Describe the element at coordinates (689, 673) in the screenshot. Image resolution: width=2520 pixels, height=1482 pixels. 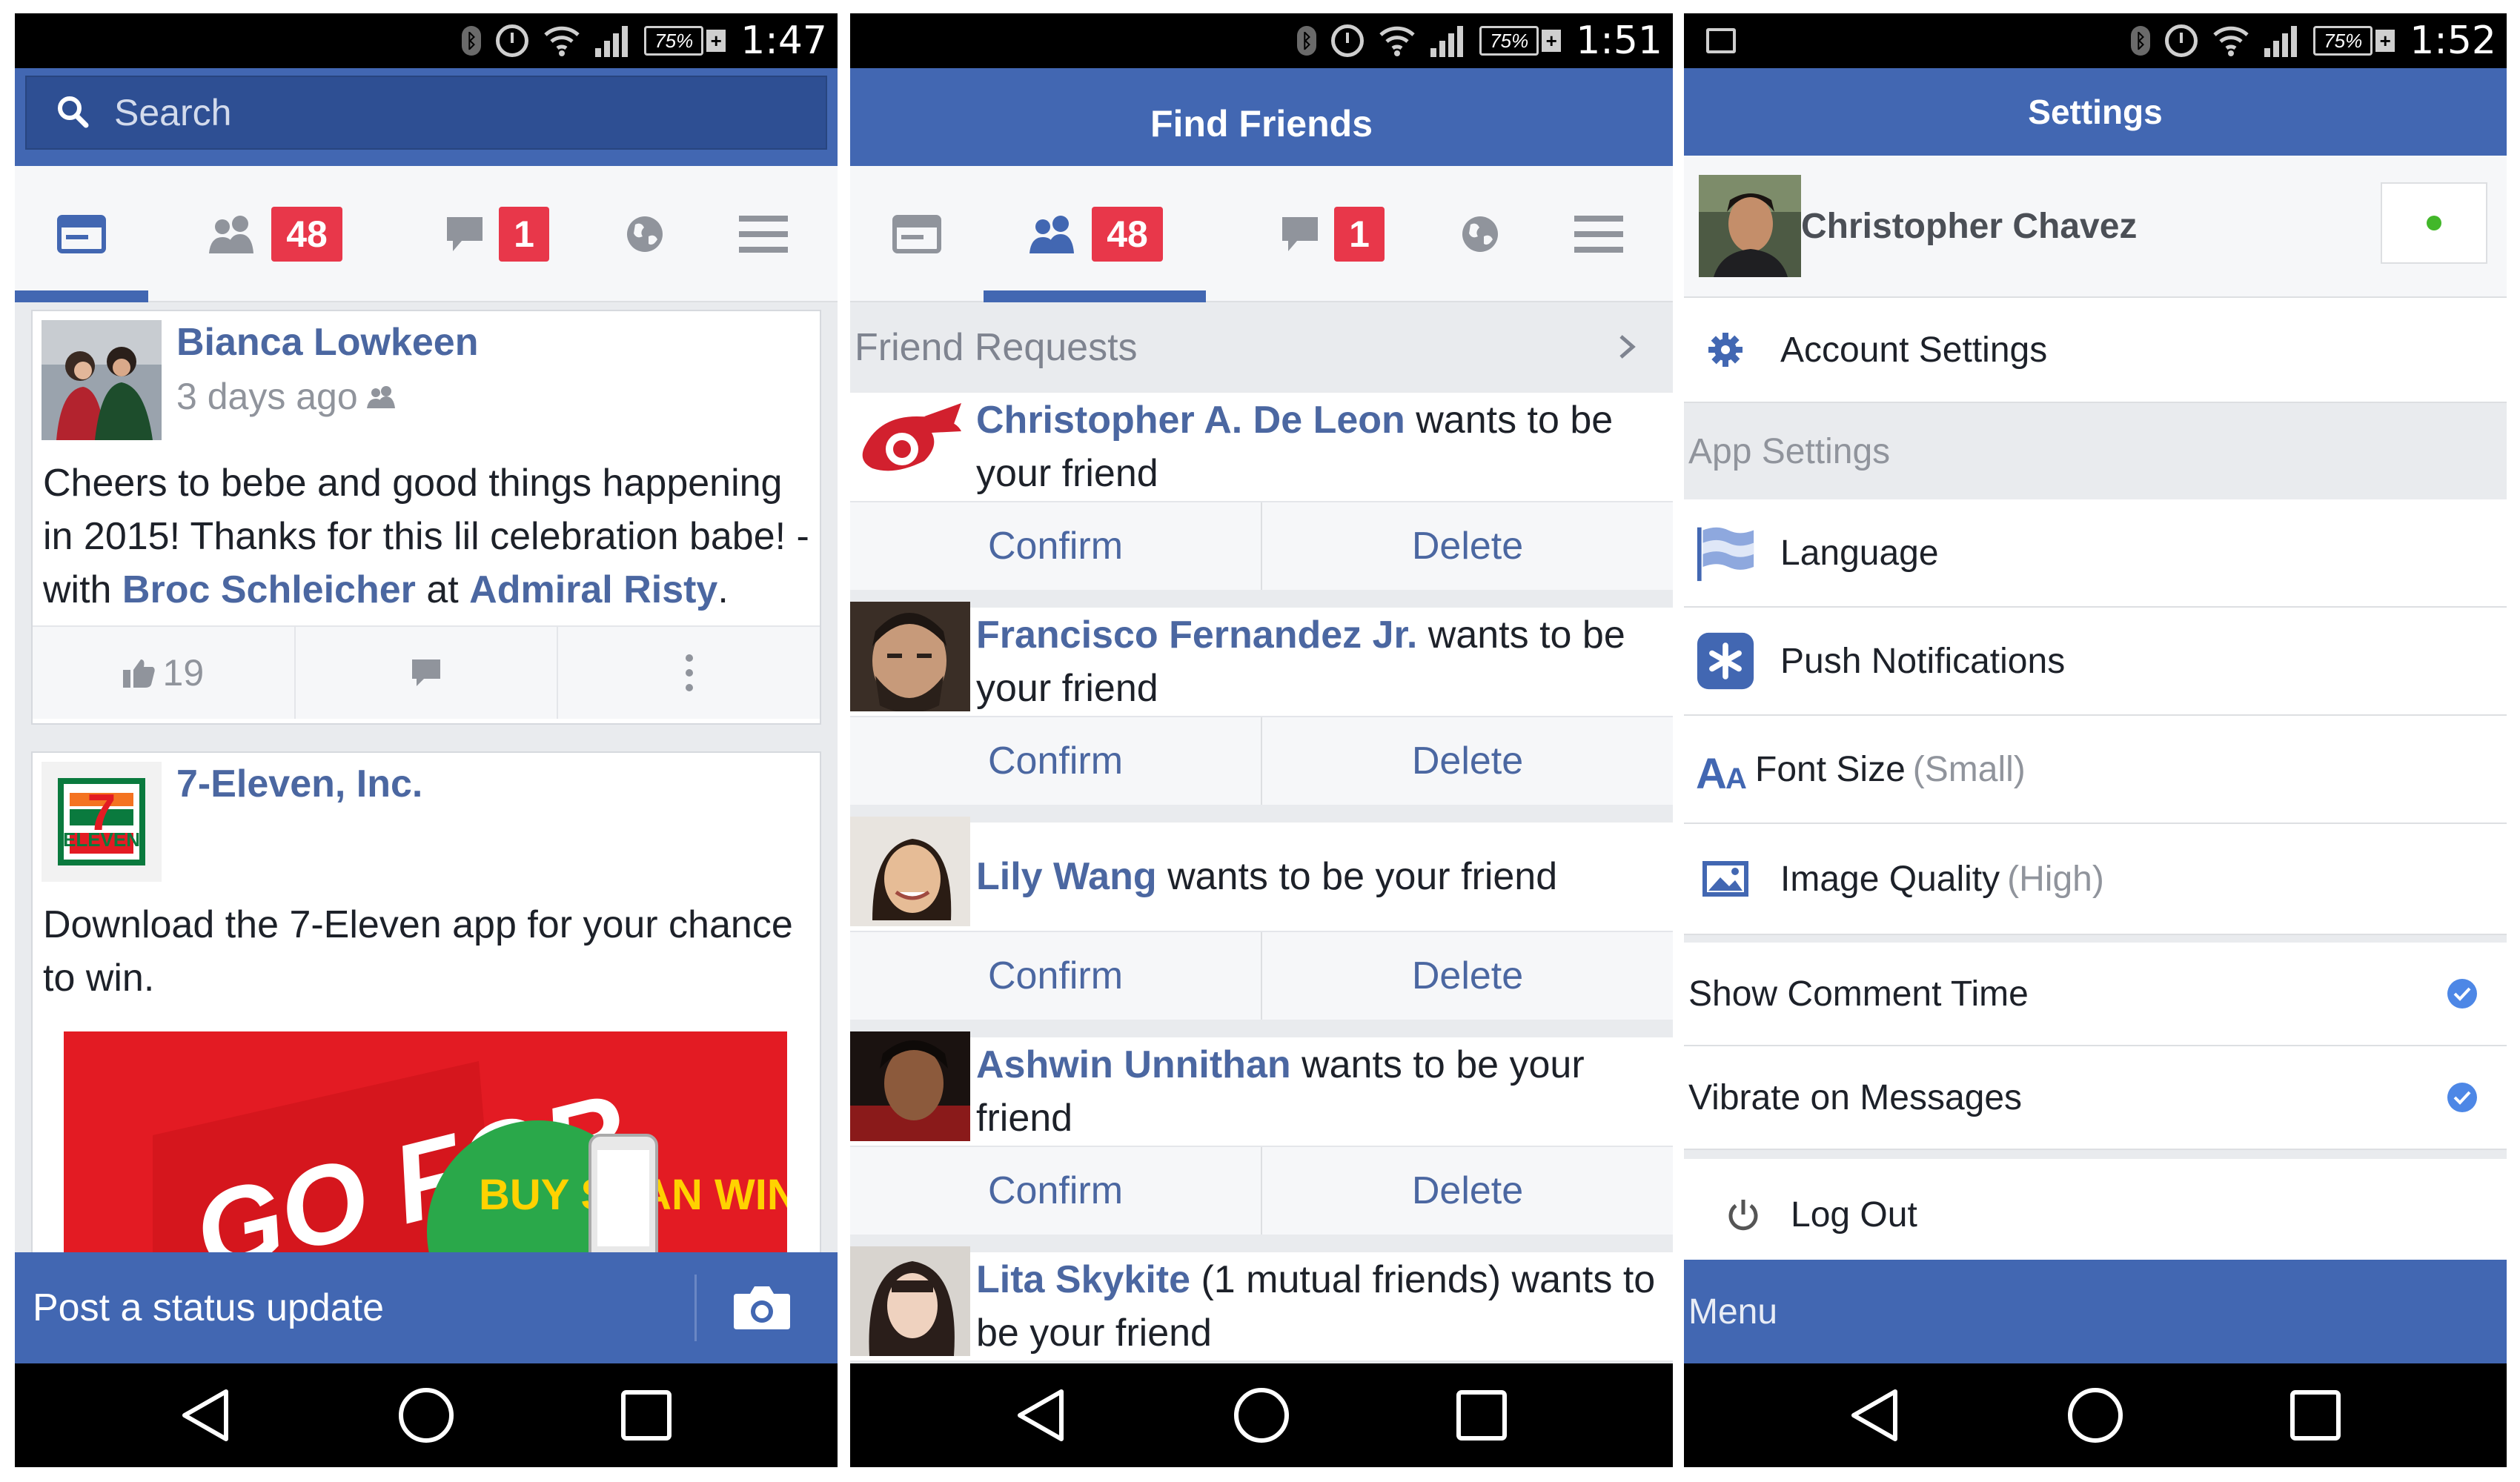
I see `post-more-options` at that location.